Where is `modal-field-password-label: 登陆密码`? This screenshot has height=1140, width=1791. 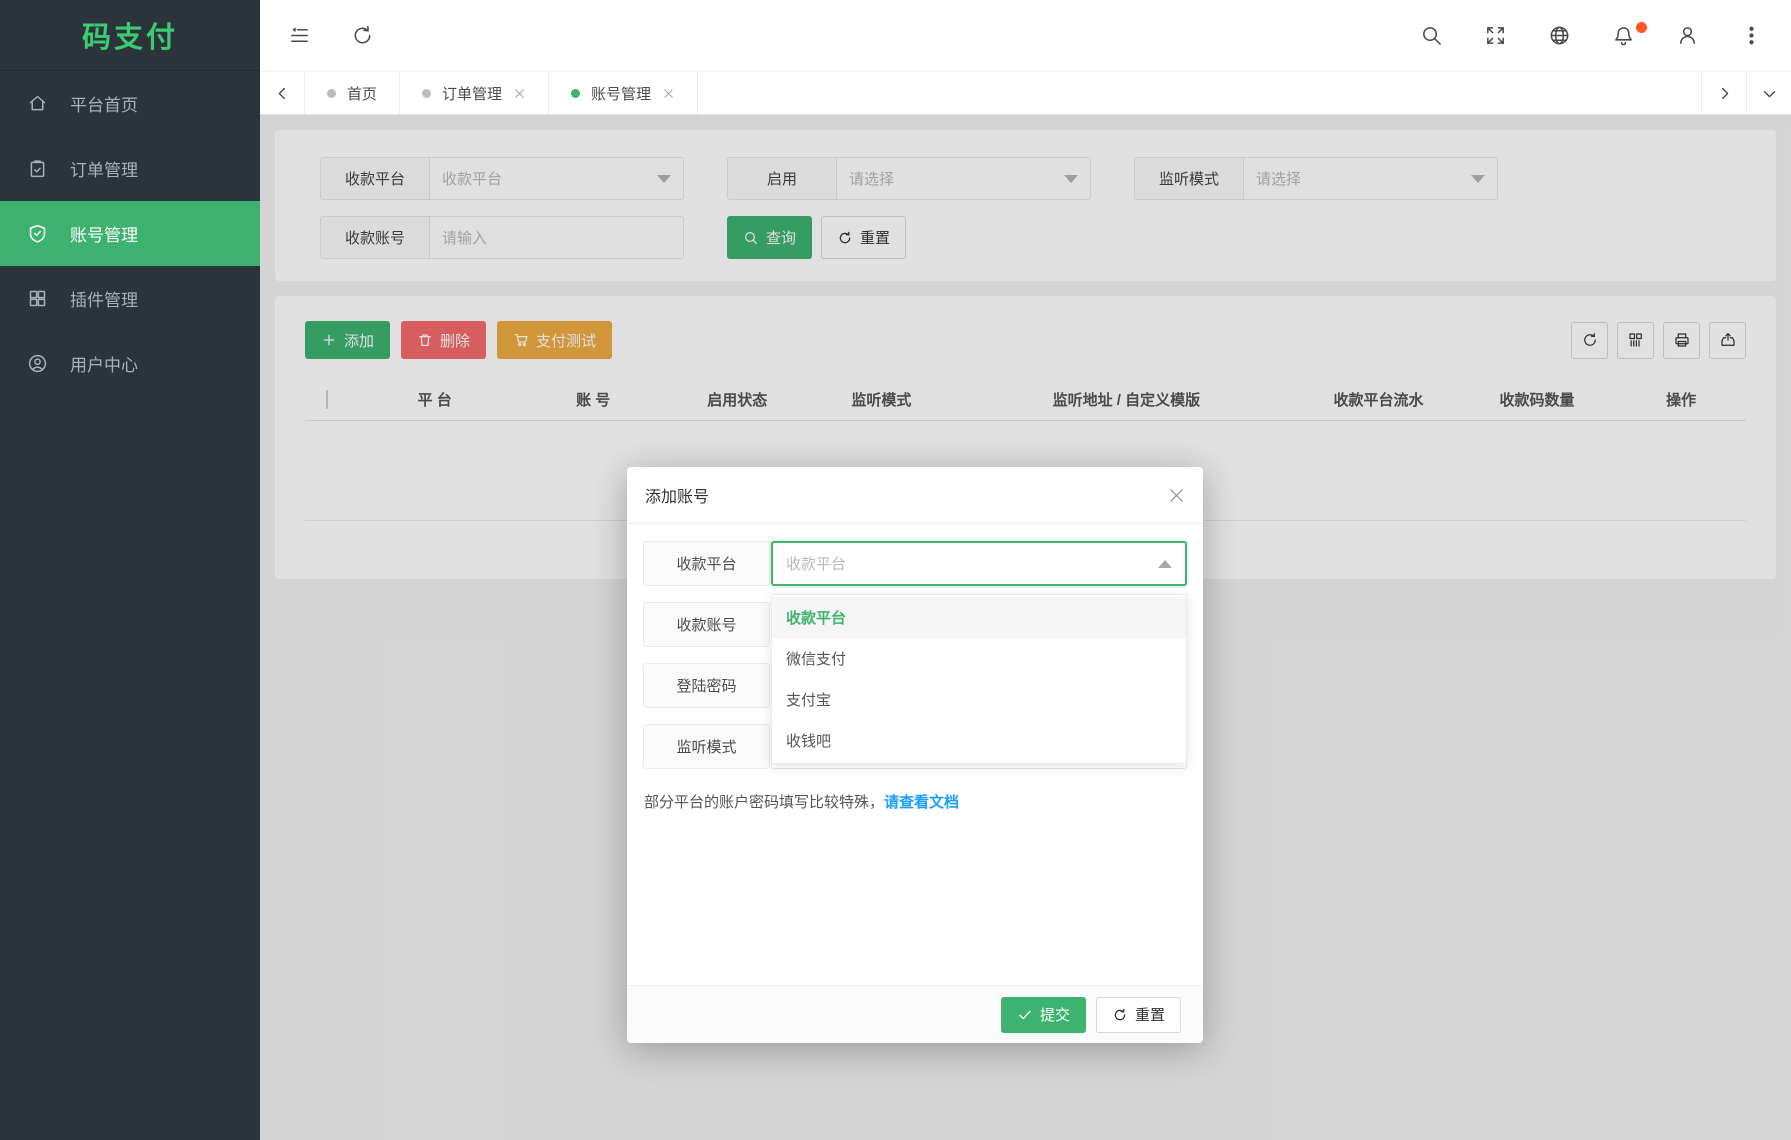 modal-field-password-label: 登陆密码 is located at coordinates (706, 685).